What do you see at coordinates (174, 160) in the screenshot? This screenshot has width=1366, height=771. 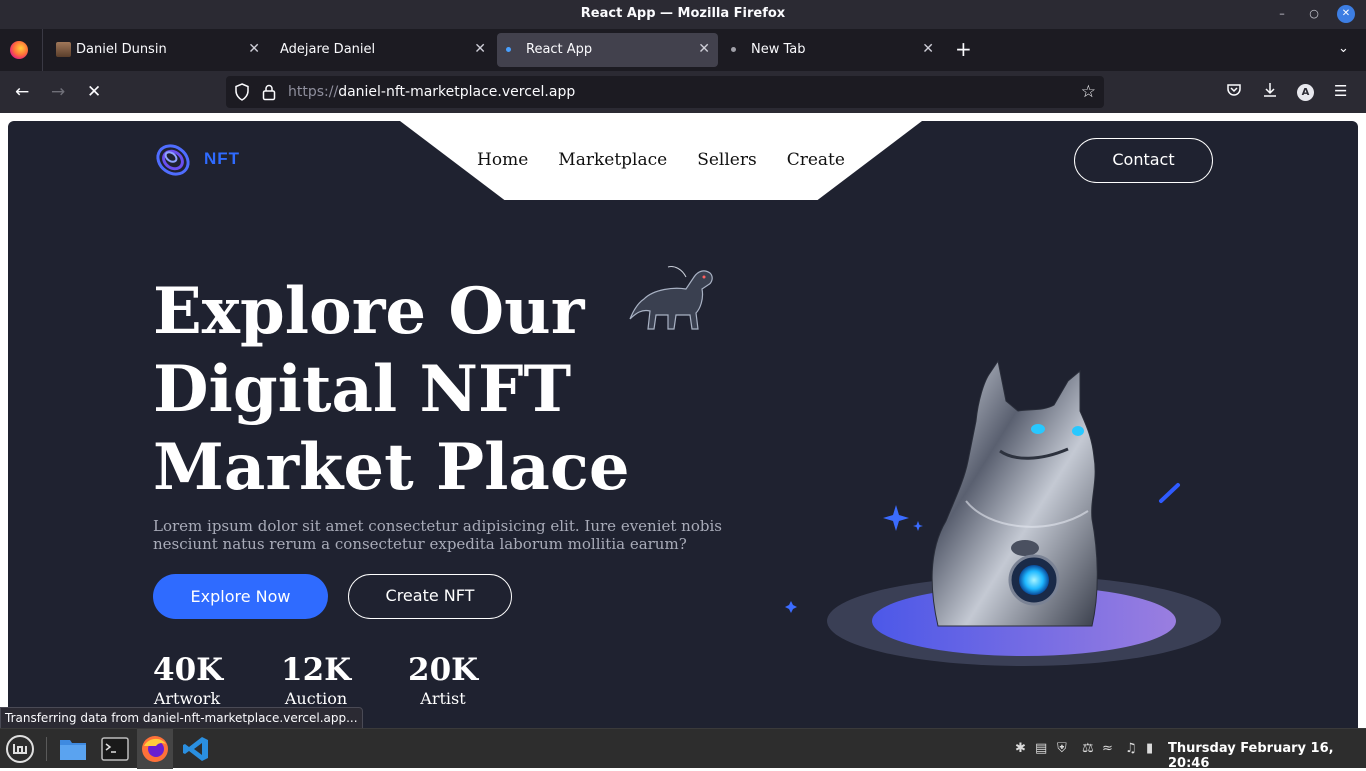 I see `nft-logo-icon` at bounding box center [174, 160].